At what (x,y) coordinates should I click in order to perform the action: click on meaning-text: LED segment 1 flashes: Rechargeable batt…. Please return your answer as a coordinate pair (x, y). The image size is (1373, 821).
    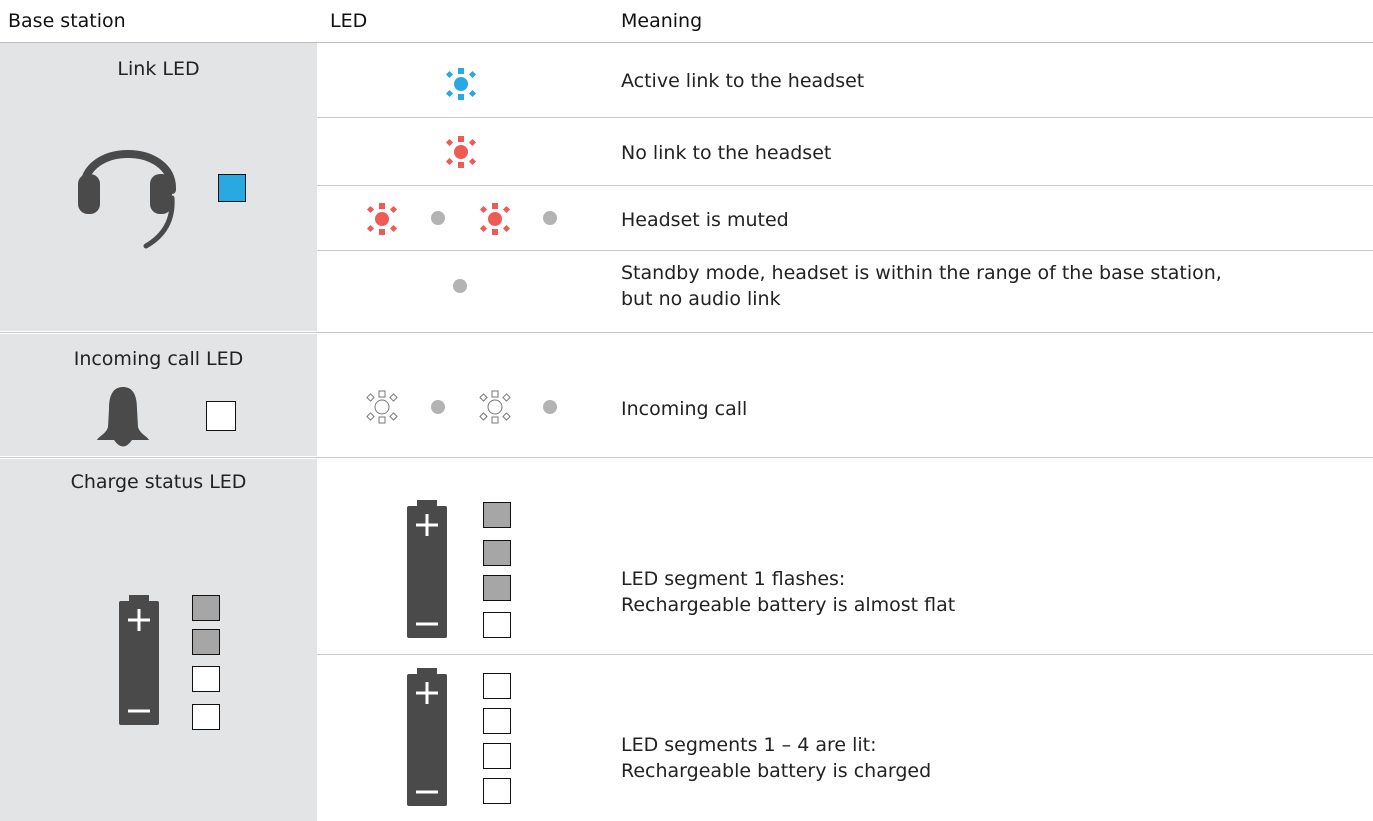
    Looking at the image, I should click on (788, 592).